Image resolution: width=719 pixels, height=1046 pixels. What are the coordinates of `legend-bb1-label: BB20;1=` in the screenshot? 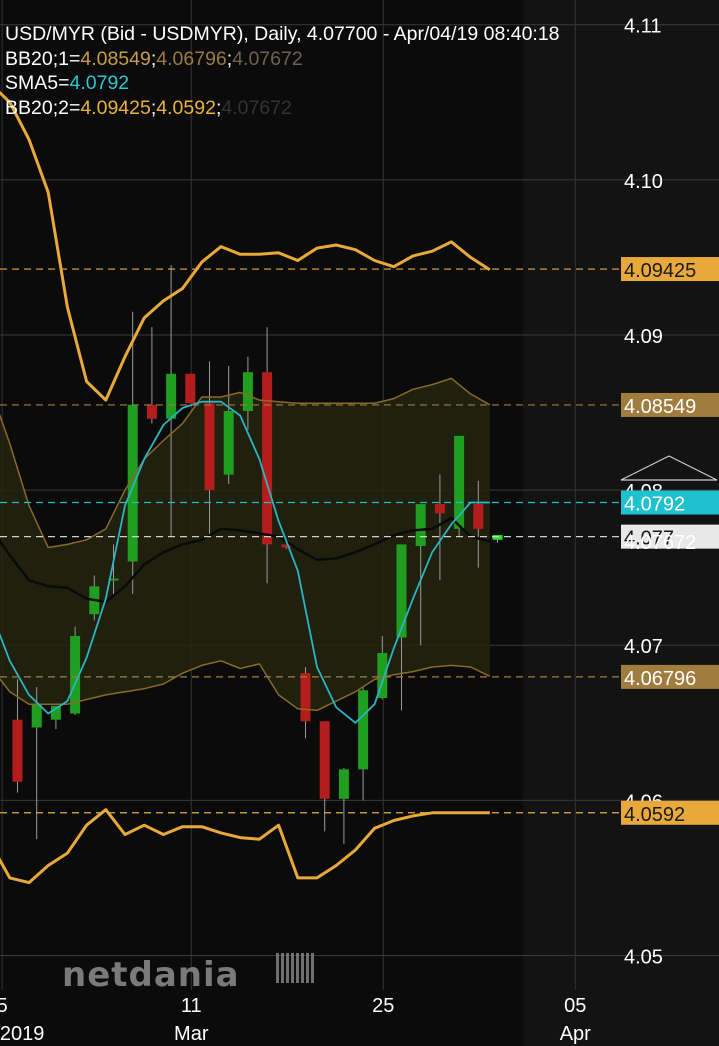 It's located at (43, 58).